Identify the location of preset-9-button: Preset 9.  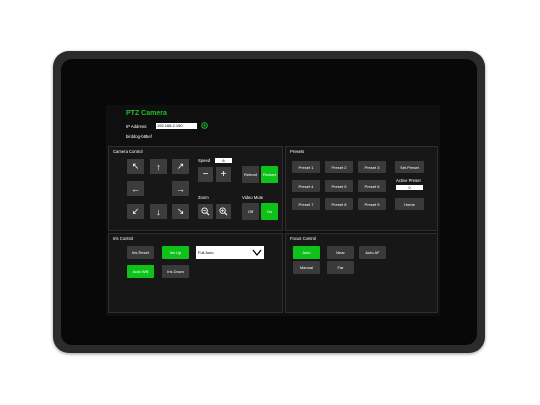
(372, 204).